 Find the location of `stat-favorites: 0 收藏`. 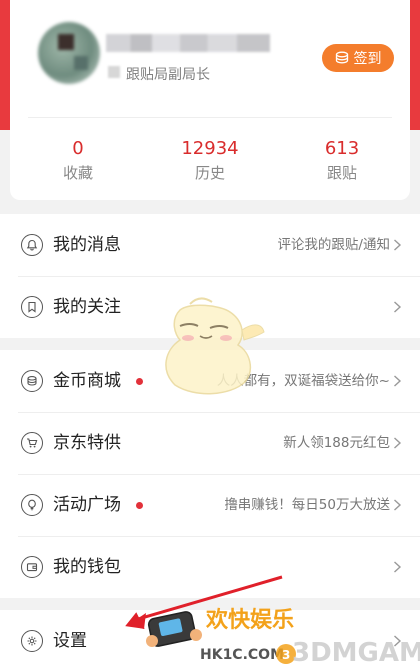

stat-favorites: 0 收藏 is located at coordinates (78, 160).